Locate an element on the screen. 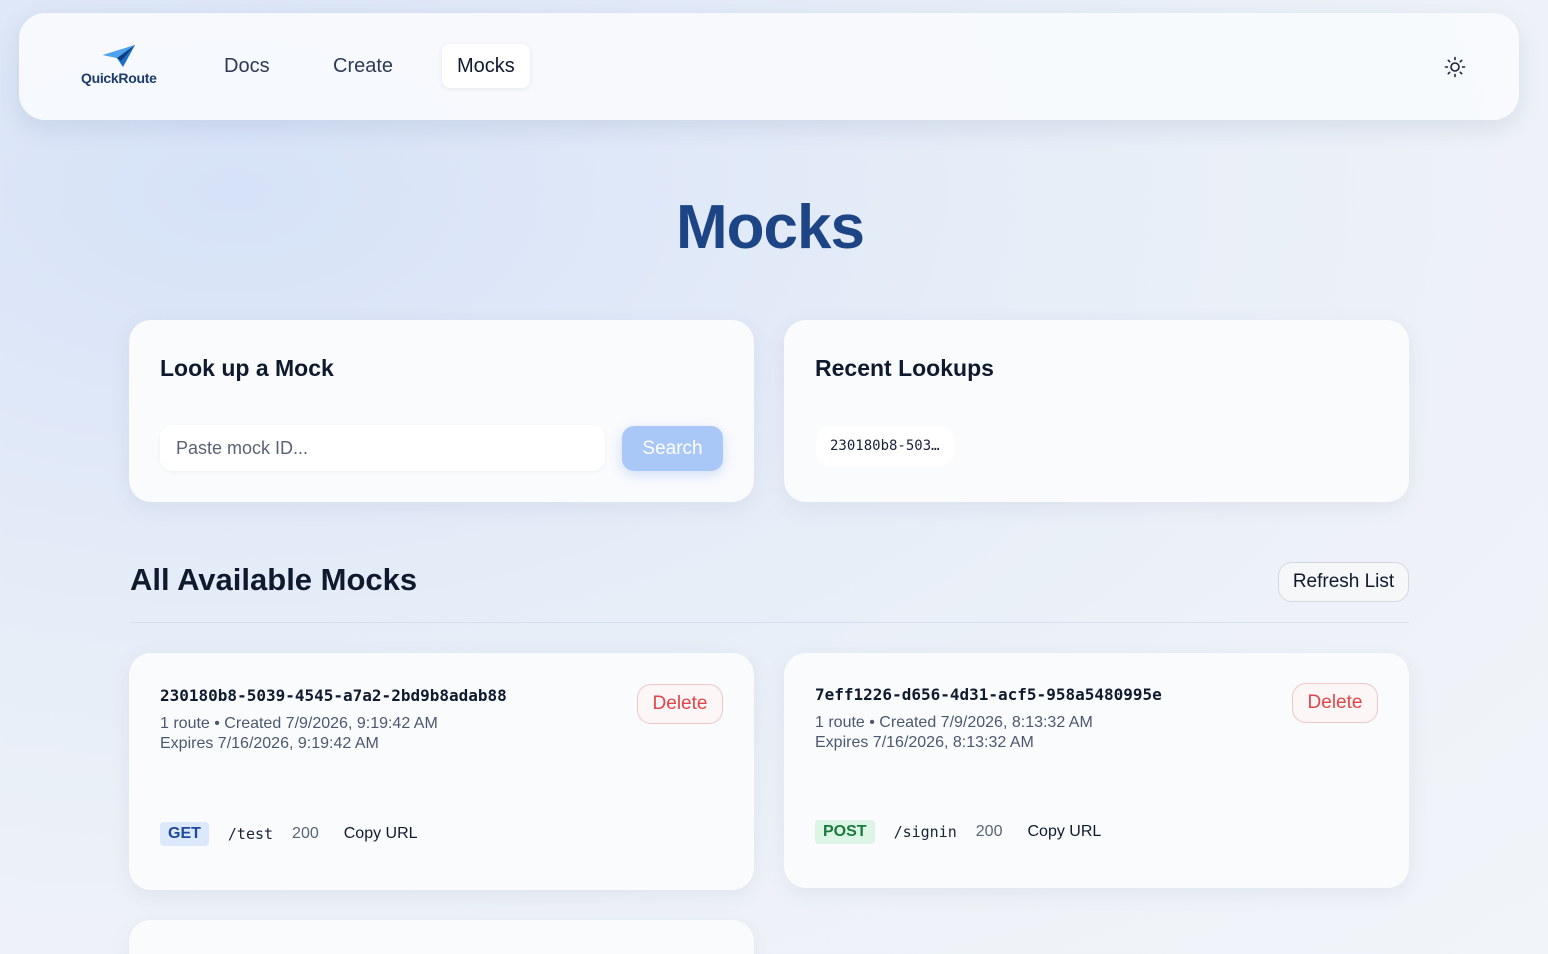 This screenshot has width=1548, height=954. quickroute-logo: QuickRoute is located at coordinates (121, 66).